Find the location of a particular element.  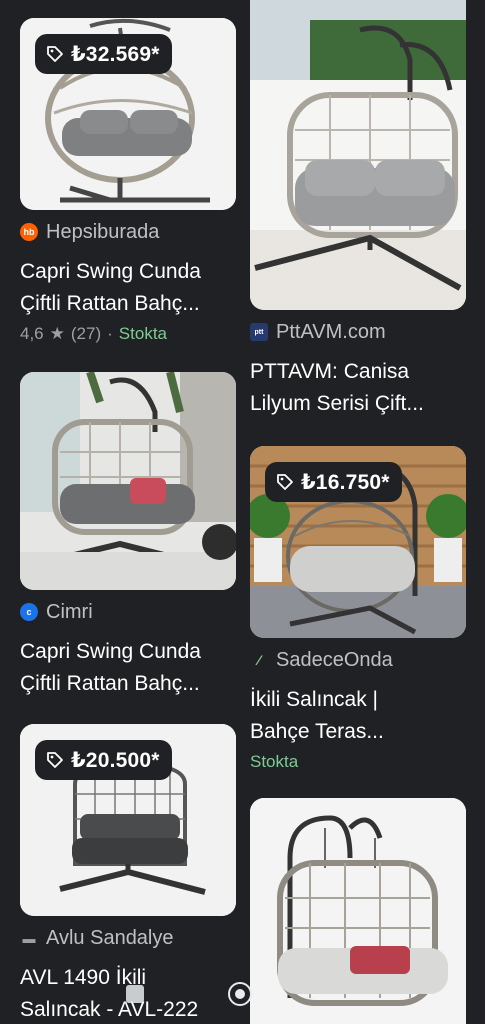

product-title-line1: İkili Salıncak | is located at coordinates (358, 700).